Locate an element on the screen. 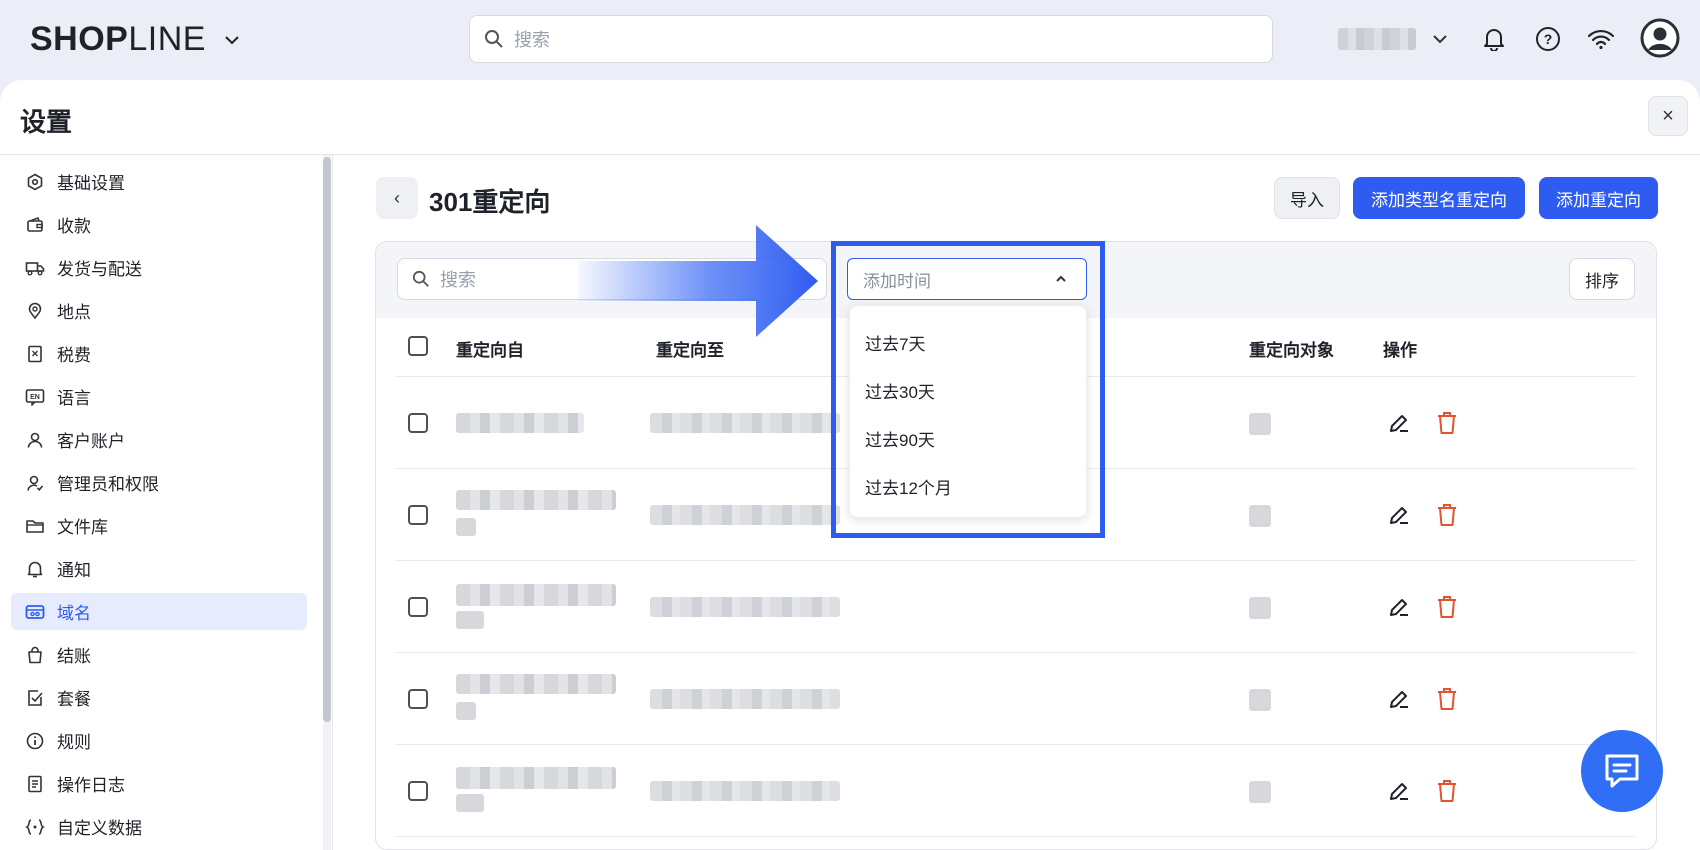  chat-icon is located at coordinates (1622, 771).